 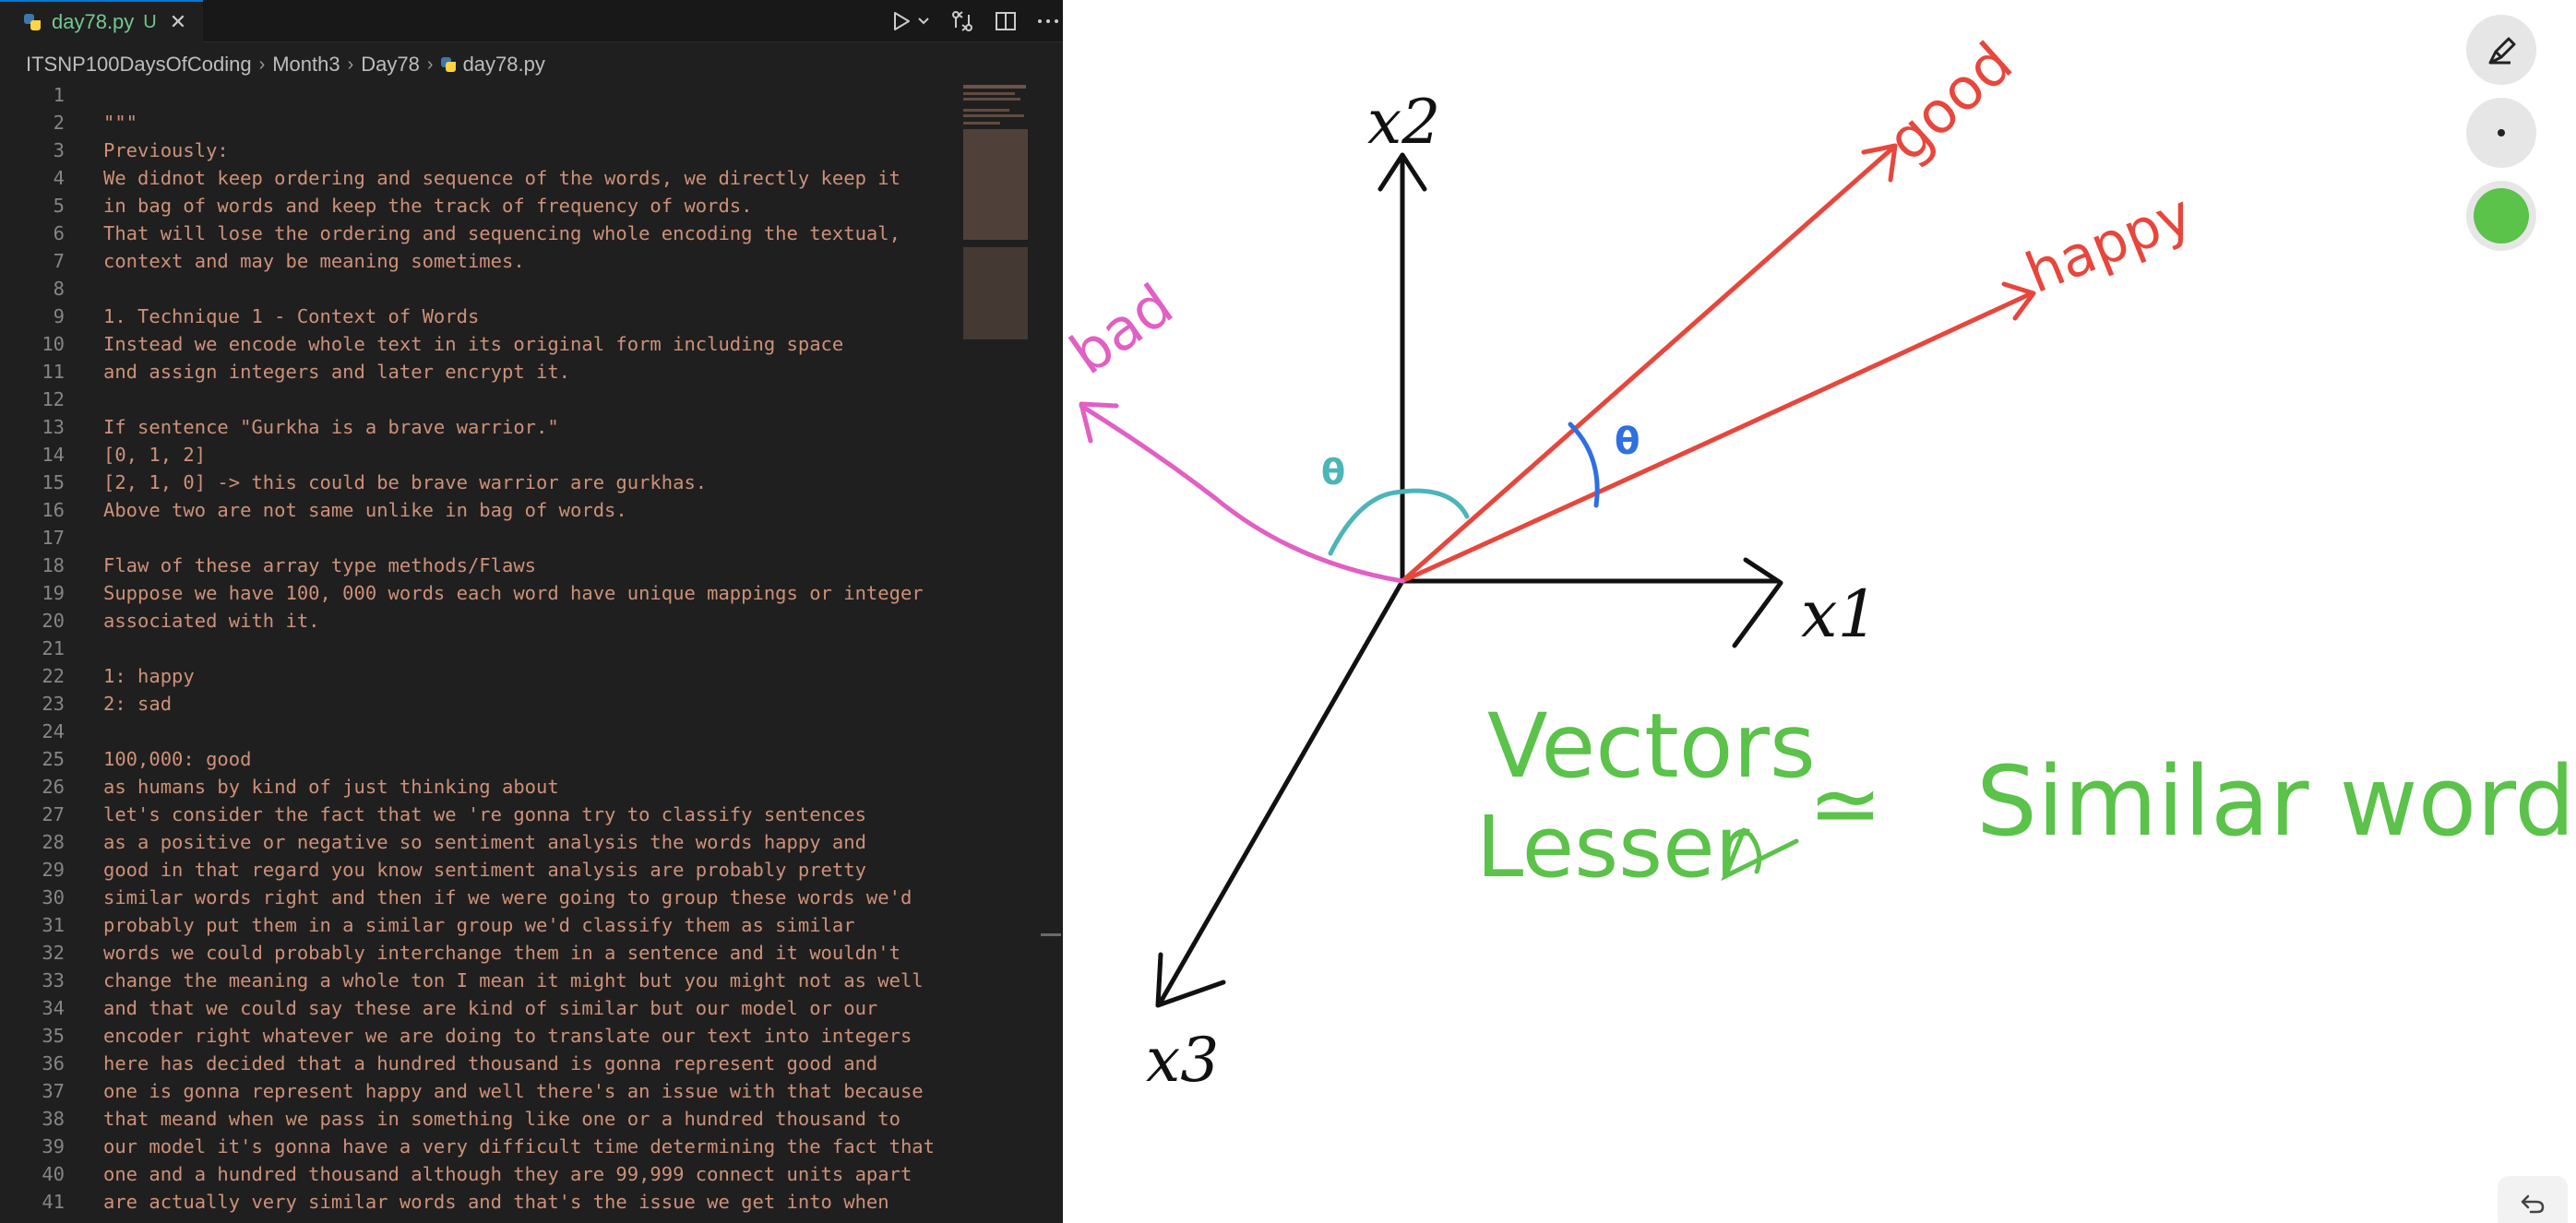 I want to click on code-text: """, so click(x=120, y=123).